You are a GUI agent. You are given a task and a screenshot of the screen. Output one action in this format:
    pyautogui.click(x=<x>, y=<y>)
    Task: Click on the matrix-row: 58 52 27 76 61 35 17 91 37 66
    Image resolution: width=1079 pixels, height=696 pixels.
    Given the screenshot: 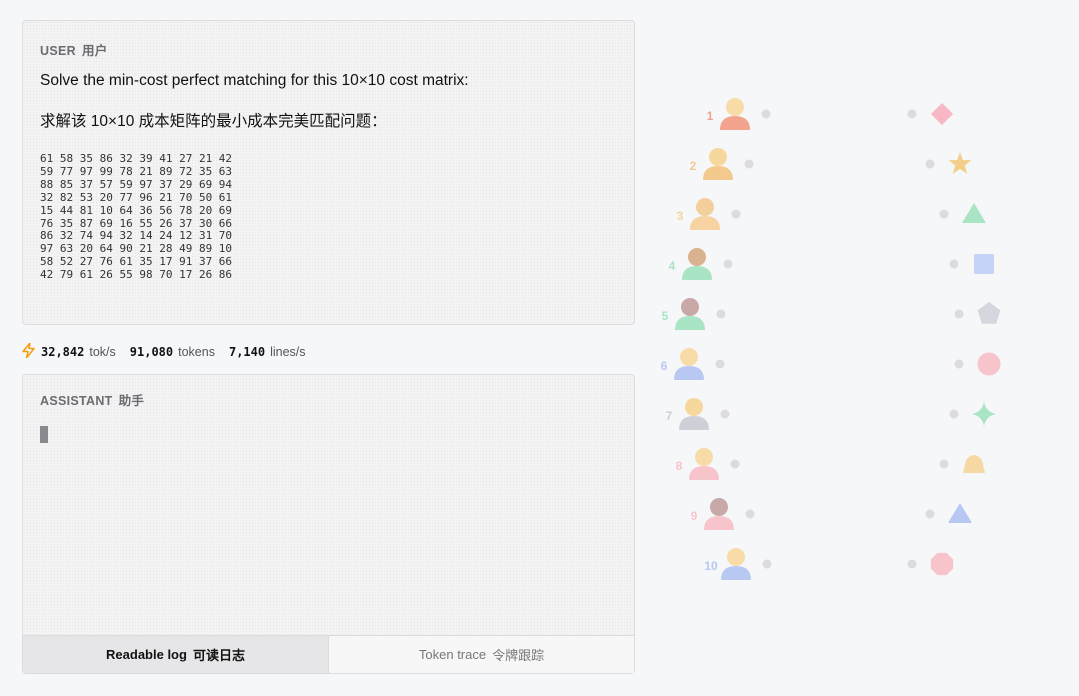 What is the action you would take?
    pyautogui.click(x=136, y=262)
    